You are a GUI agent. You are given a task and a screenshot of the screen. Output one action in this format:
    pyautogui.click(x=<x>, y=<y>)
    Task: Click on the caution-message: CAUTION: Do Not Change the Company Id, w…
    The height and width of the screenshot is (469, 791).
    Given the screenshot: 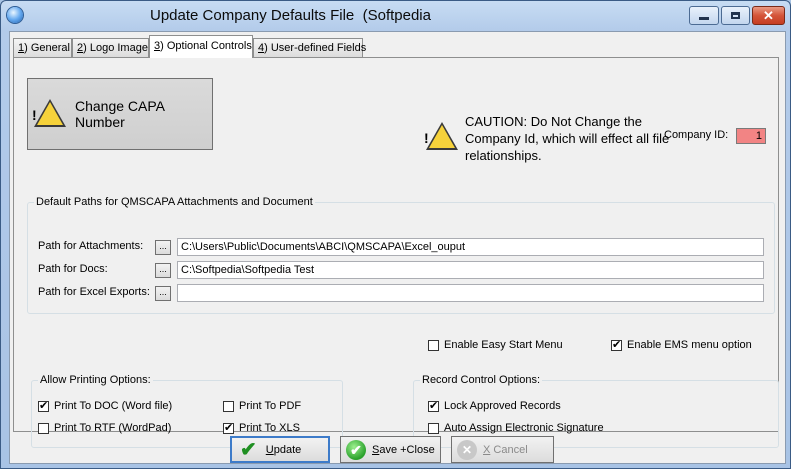 What is the action you would take?
    pyautogui.click(x=567, y=138)
    